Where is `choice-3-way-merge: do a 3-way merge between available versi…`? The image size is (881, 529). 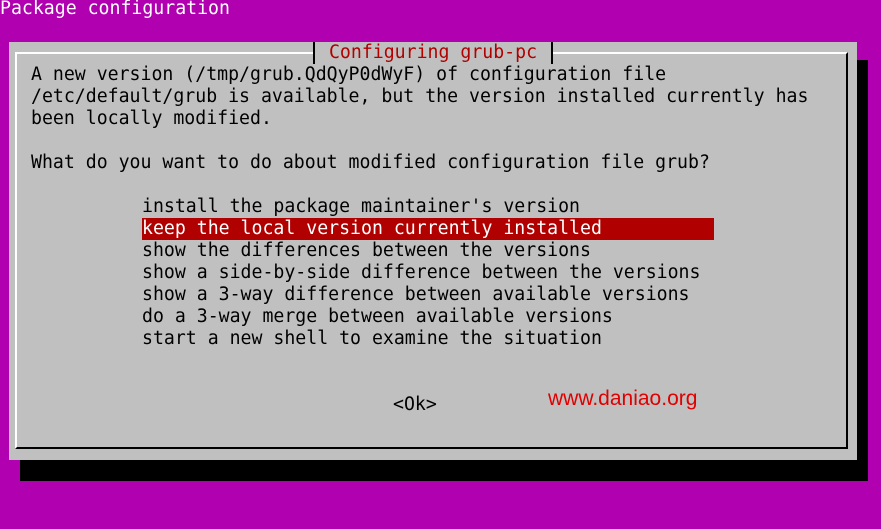 choice-3-way-merge: do a 3-way merge between available versi… is located at coordinates (428, 317).